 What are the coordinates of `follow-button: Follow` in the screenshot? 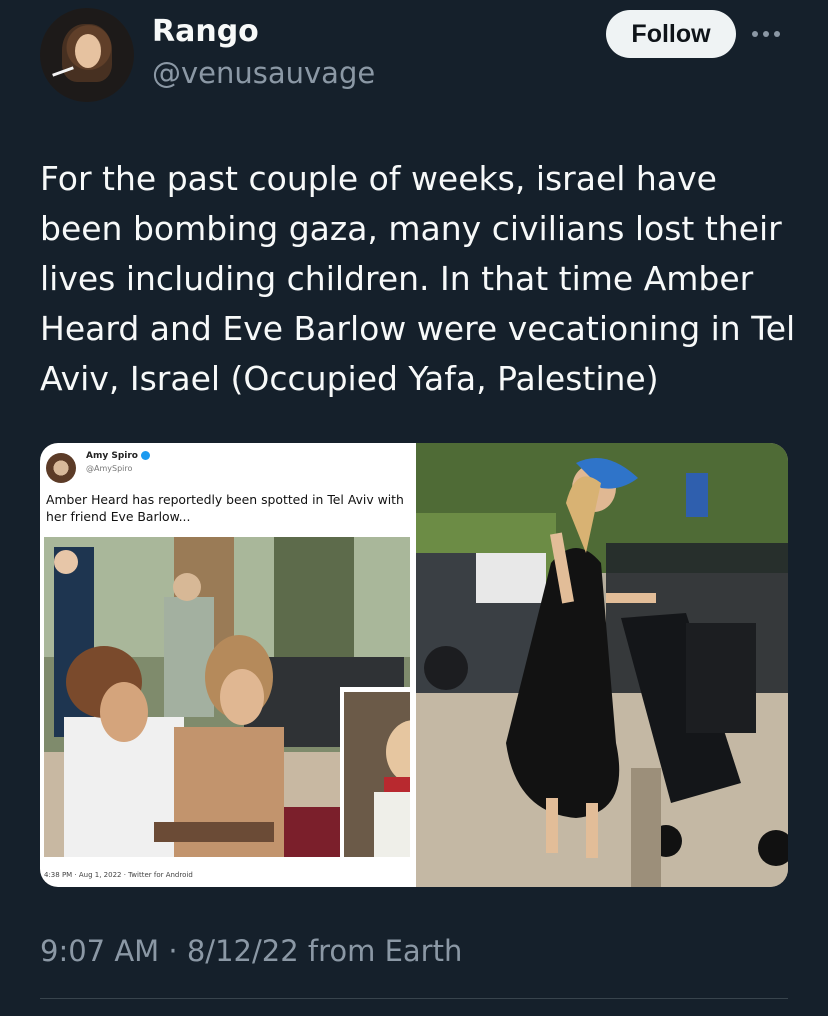 It's located at (671, 34).